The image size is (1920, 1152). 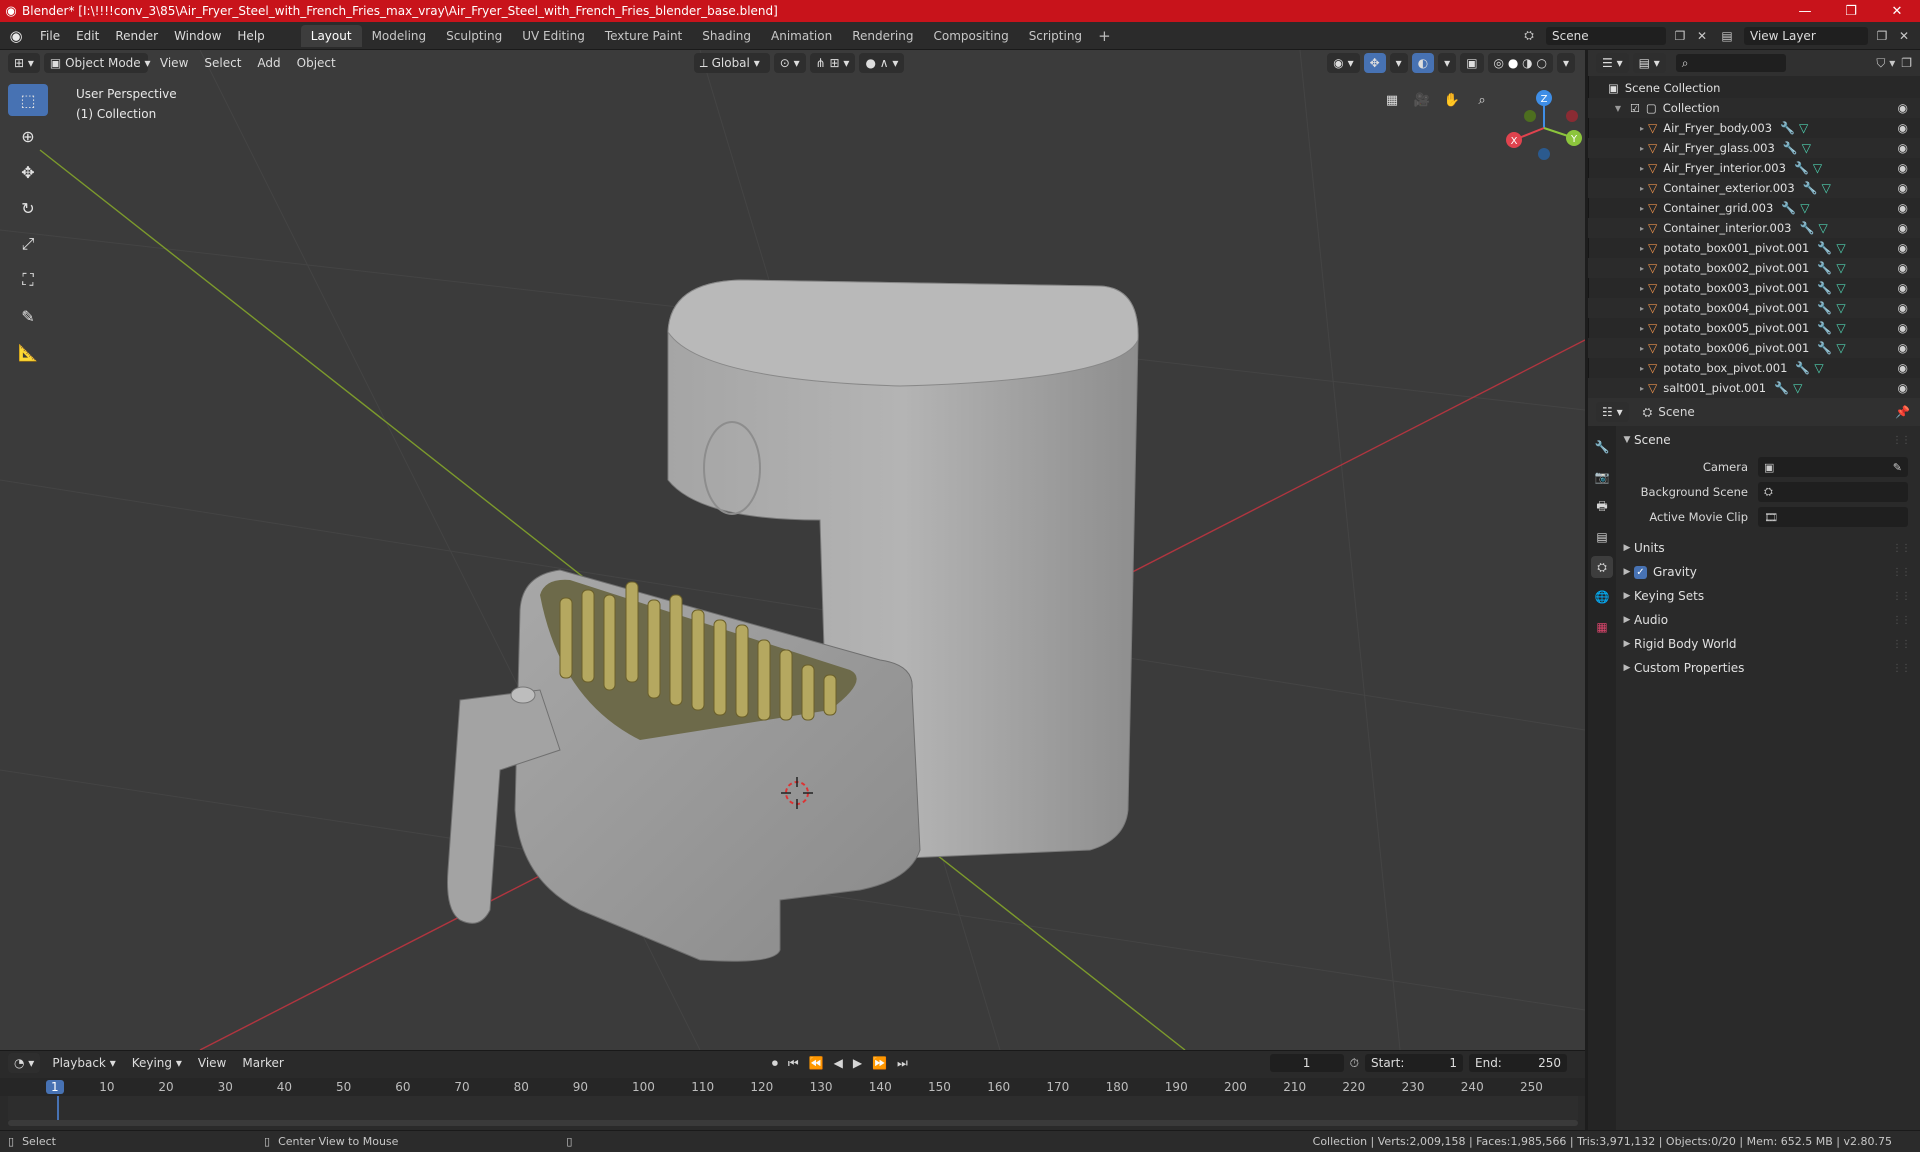 I want to click on start-frame-field: Start: 1, so click(x=1414, y=1063).